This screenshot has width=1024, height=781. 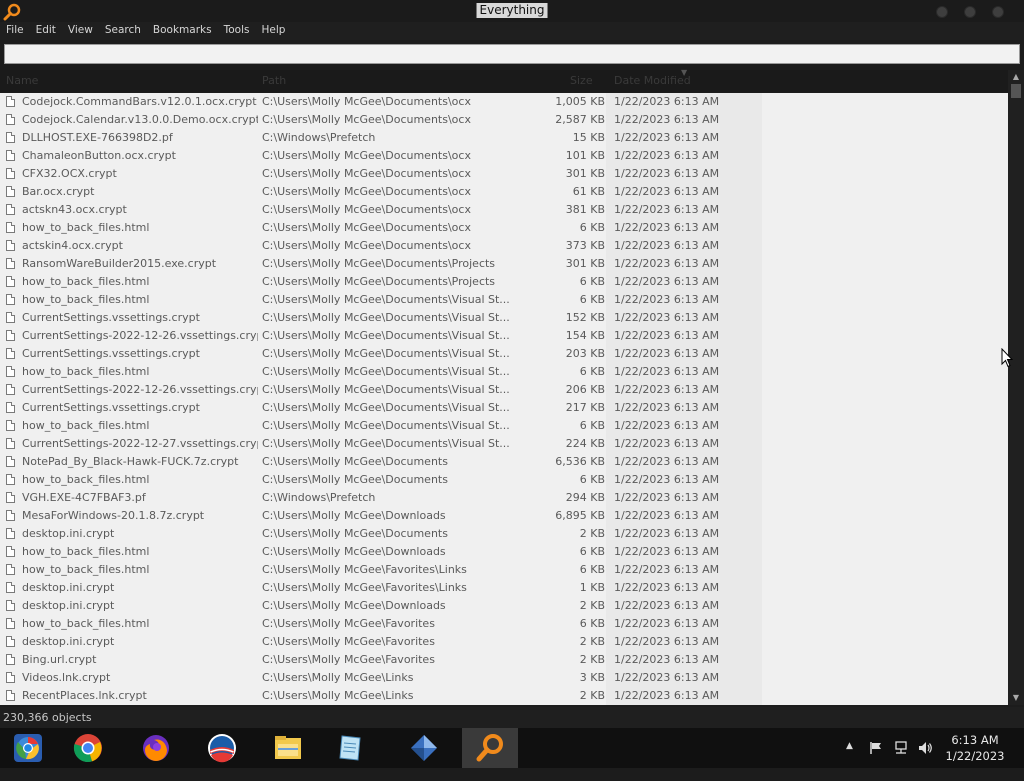 What do you see at coordinates (182, 29) in the screenshot?
I see `menu-bookmarks: Bookmarks` at bounding box center [182, 29].